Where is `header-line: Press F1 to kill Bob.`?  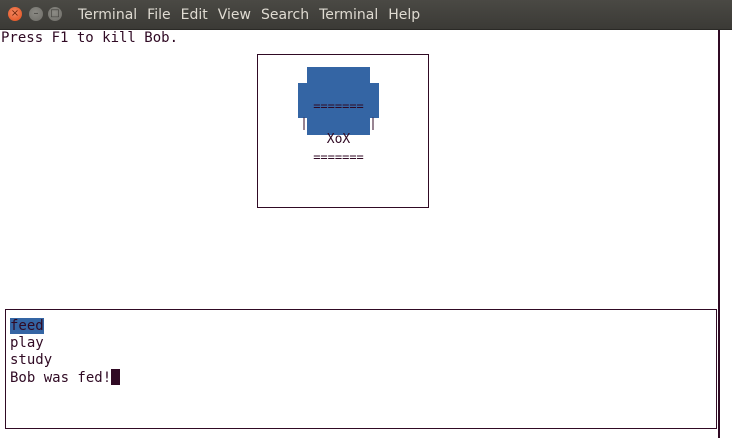
header-line: Press F1 to kill Bob. is located at coordinates (90, 38).